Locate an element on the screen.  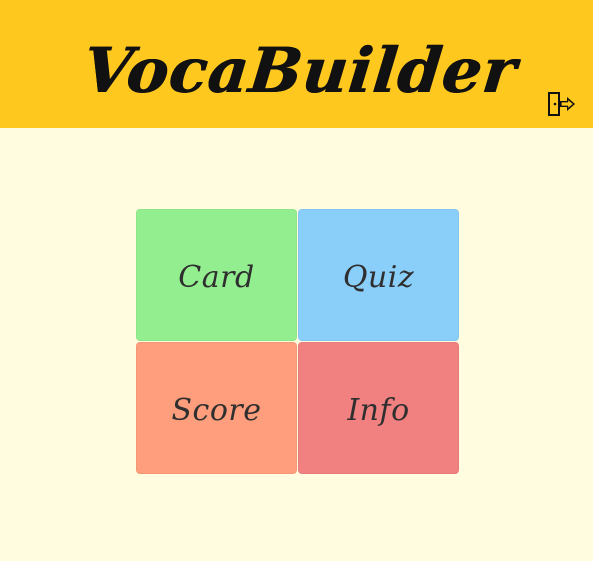
card-label: Card is located at coordinates (216, 277).